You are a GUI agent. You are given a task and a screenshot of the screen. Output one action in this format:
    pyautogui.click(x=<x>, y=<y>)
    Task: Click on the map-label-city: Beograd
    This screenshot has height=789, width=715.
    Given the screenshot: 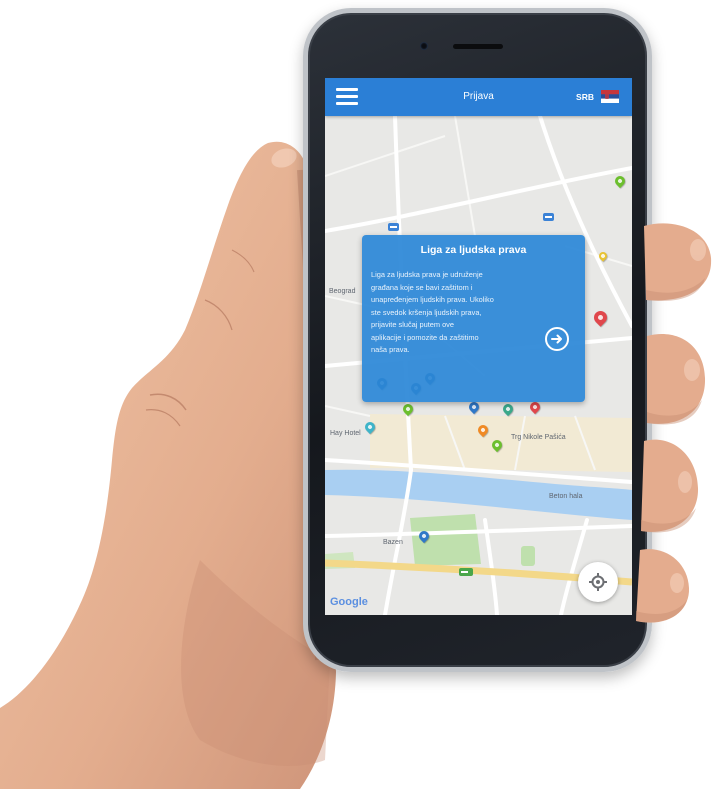 What is the action you would take?
    pyautogui.click(x=342, y=291)
    